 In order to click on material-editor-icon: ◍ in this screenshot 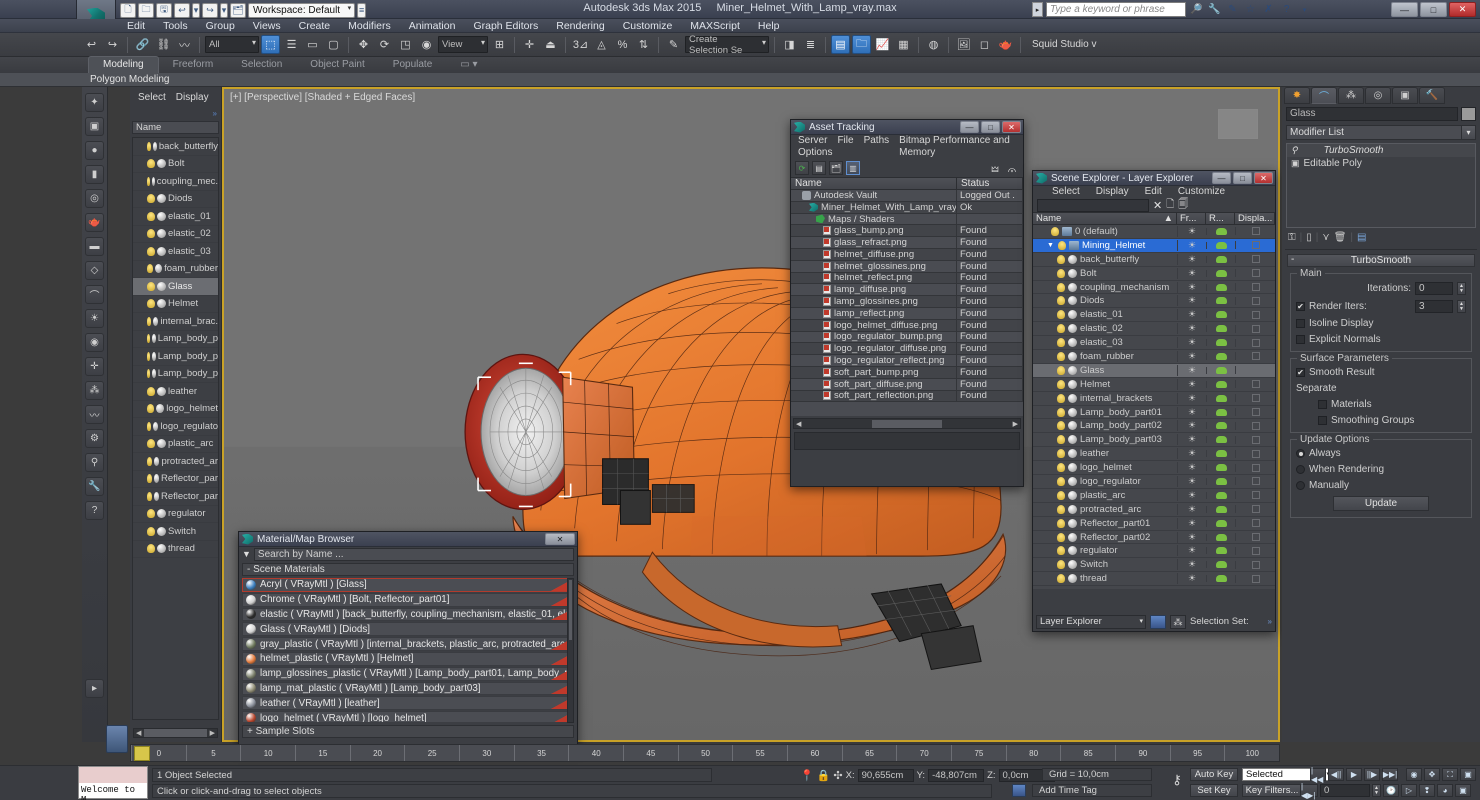, I will do `click(933, 44)`.